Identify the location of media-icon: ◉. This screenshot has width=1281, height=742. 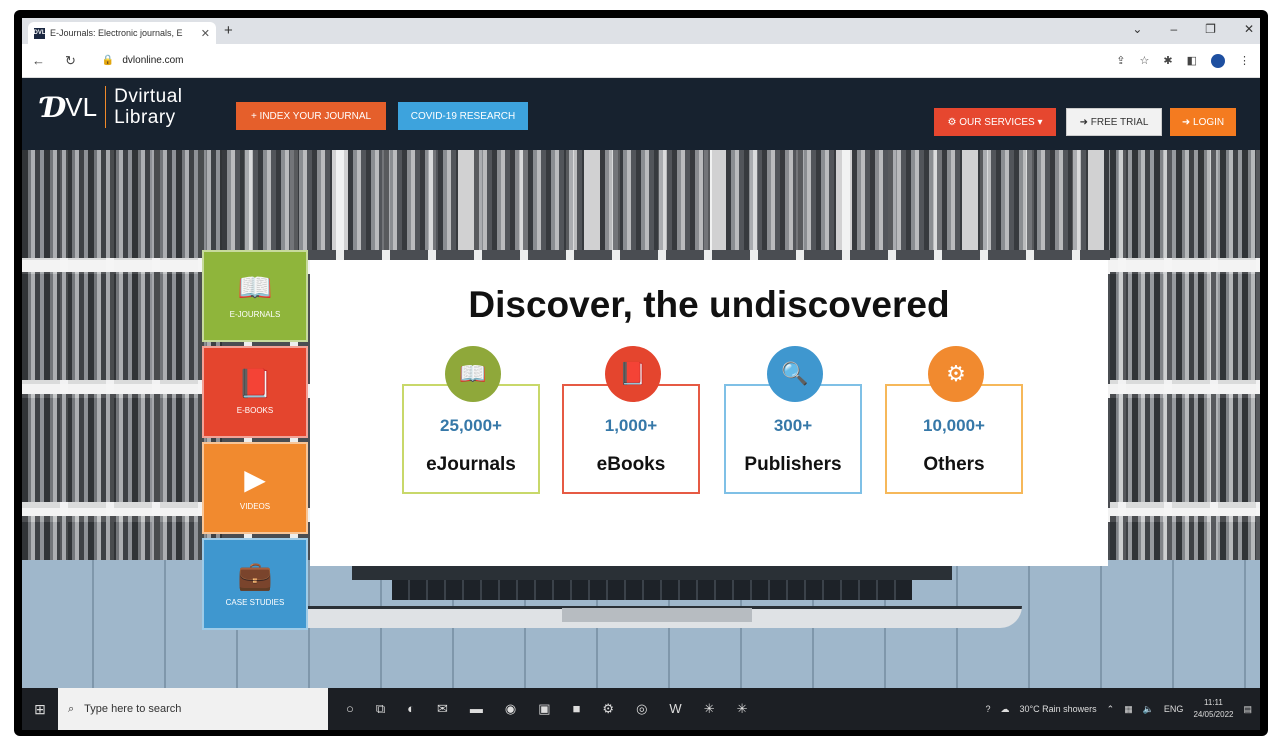
(510, 709).